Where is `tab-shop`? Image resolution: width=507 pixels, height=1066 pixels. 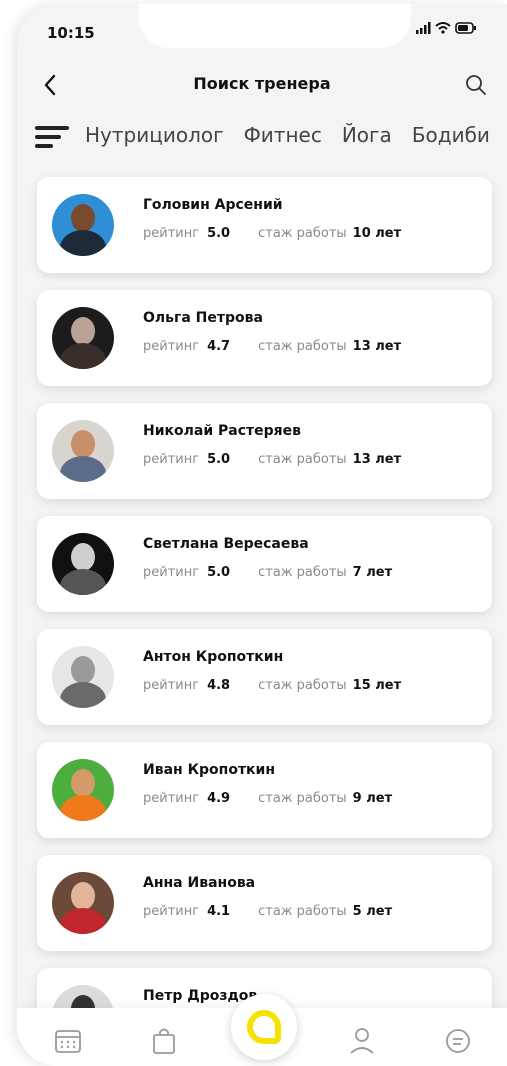
tab-shop is located at coordinates (164, 1041).